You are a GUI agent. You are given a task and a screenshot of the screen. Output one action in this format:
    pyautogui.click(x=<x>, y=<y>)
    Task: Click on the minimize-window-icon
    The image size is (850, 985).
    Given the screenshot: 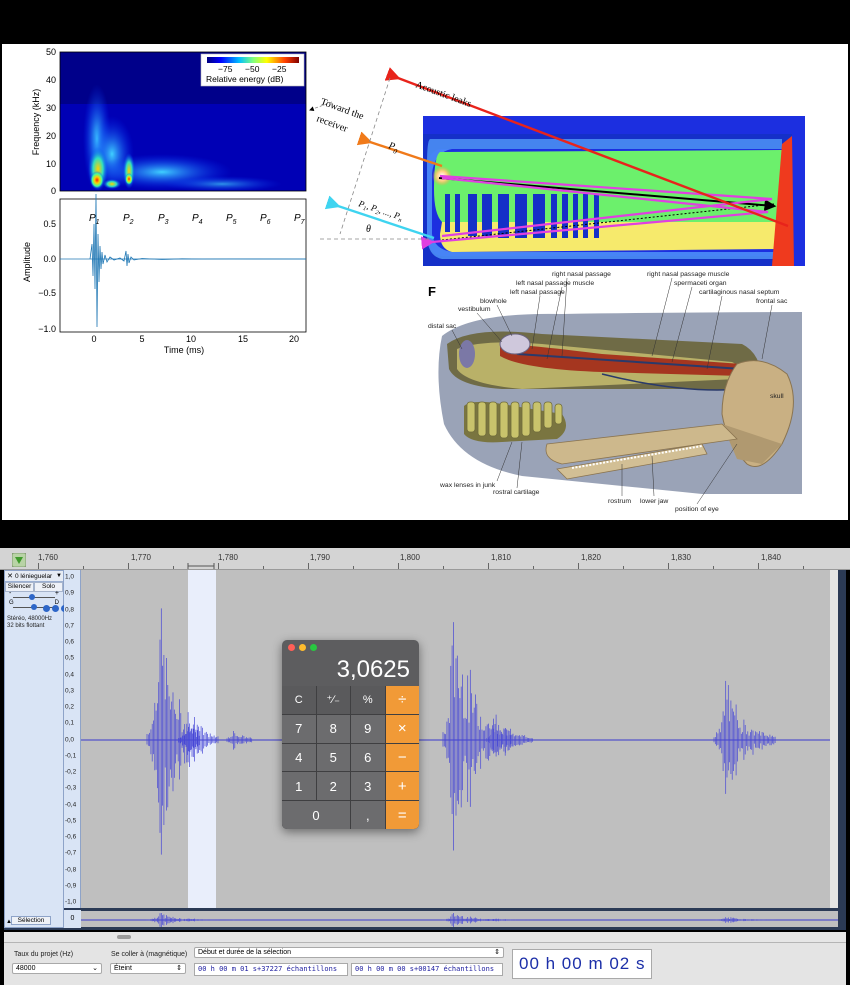 What is the action you would take?
    pyautogui.click(x=302, y=647)
    